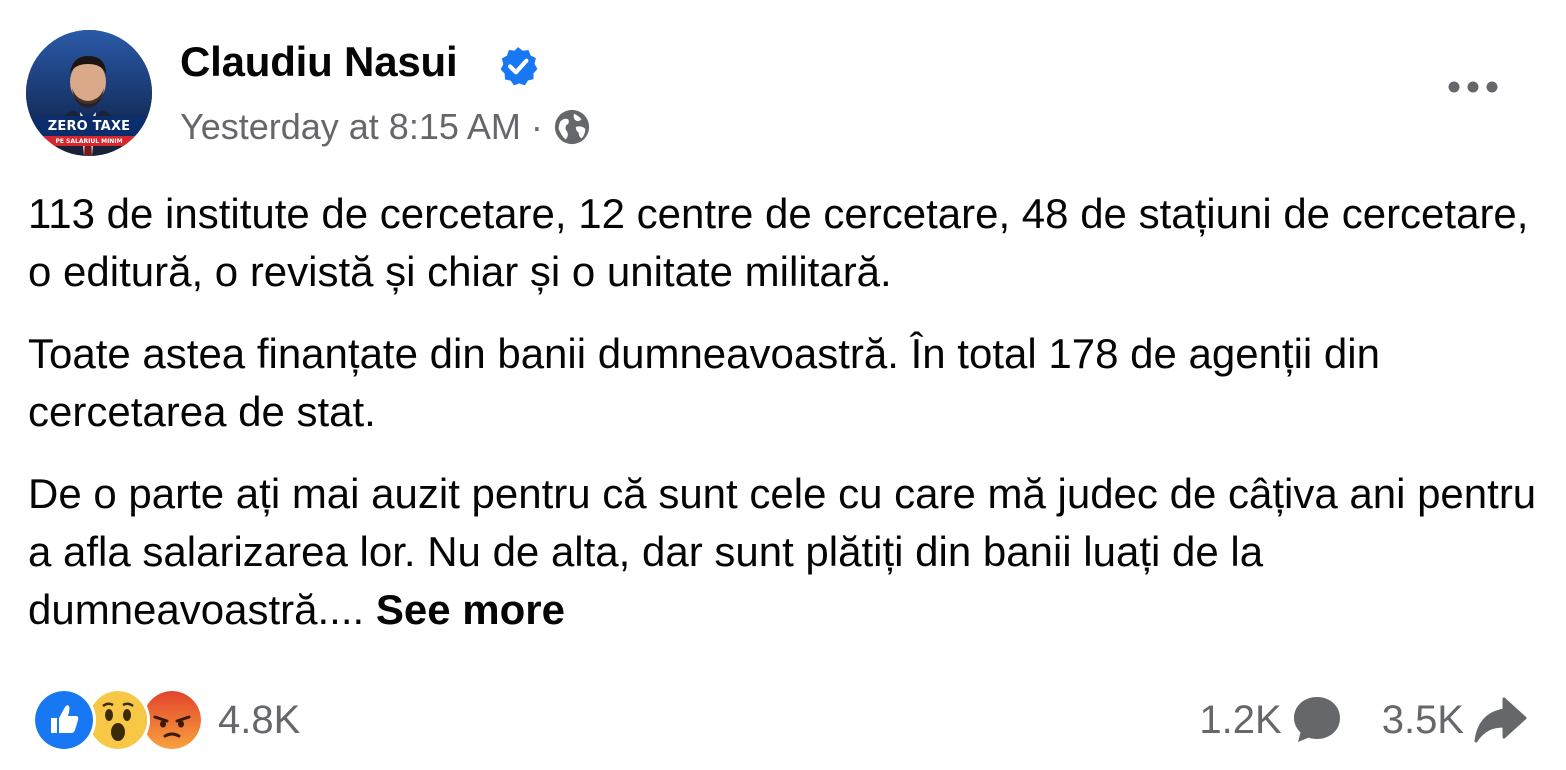 Image resolution: width=1566 pixels, height=770 pixels. I want to click on reactions-count: 4.8K, so click(259, 719).